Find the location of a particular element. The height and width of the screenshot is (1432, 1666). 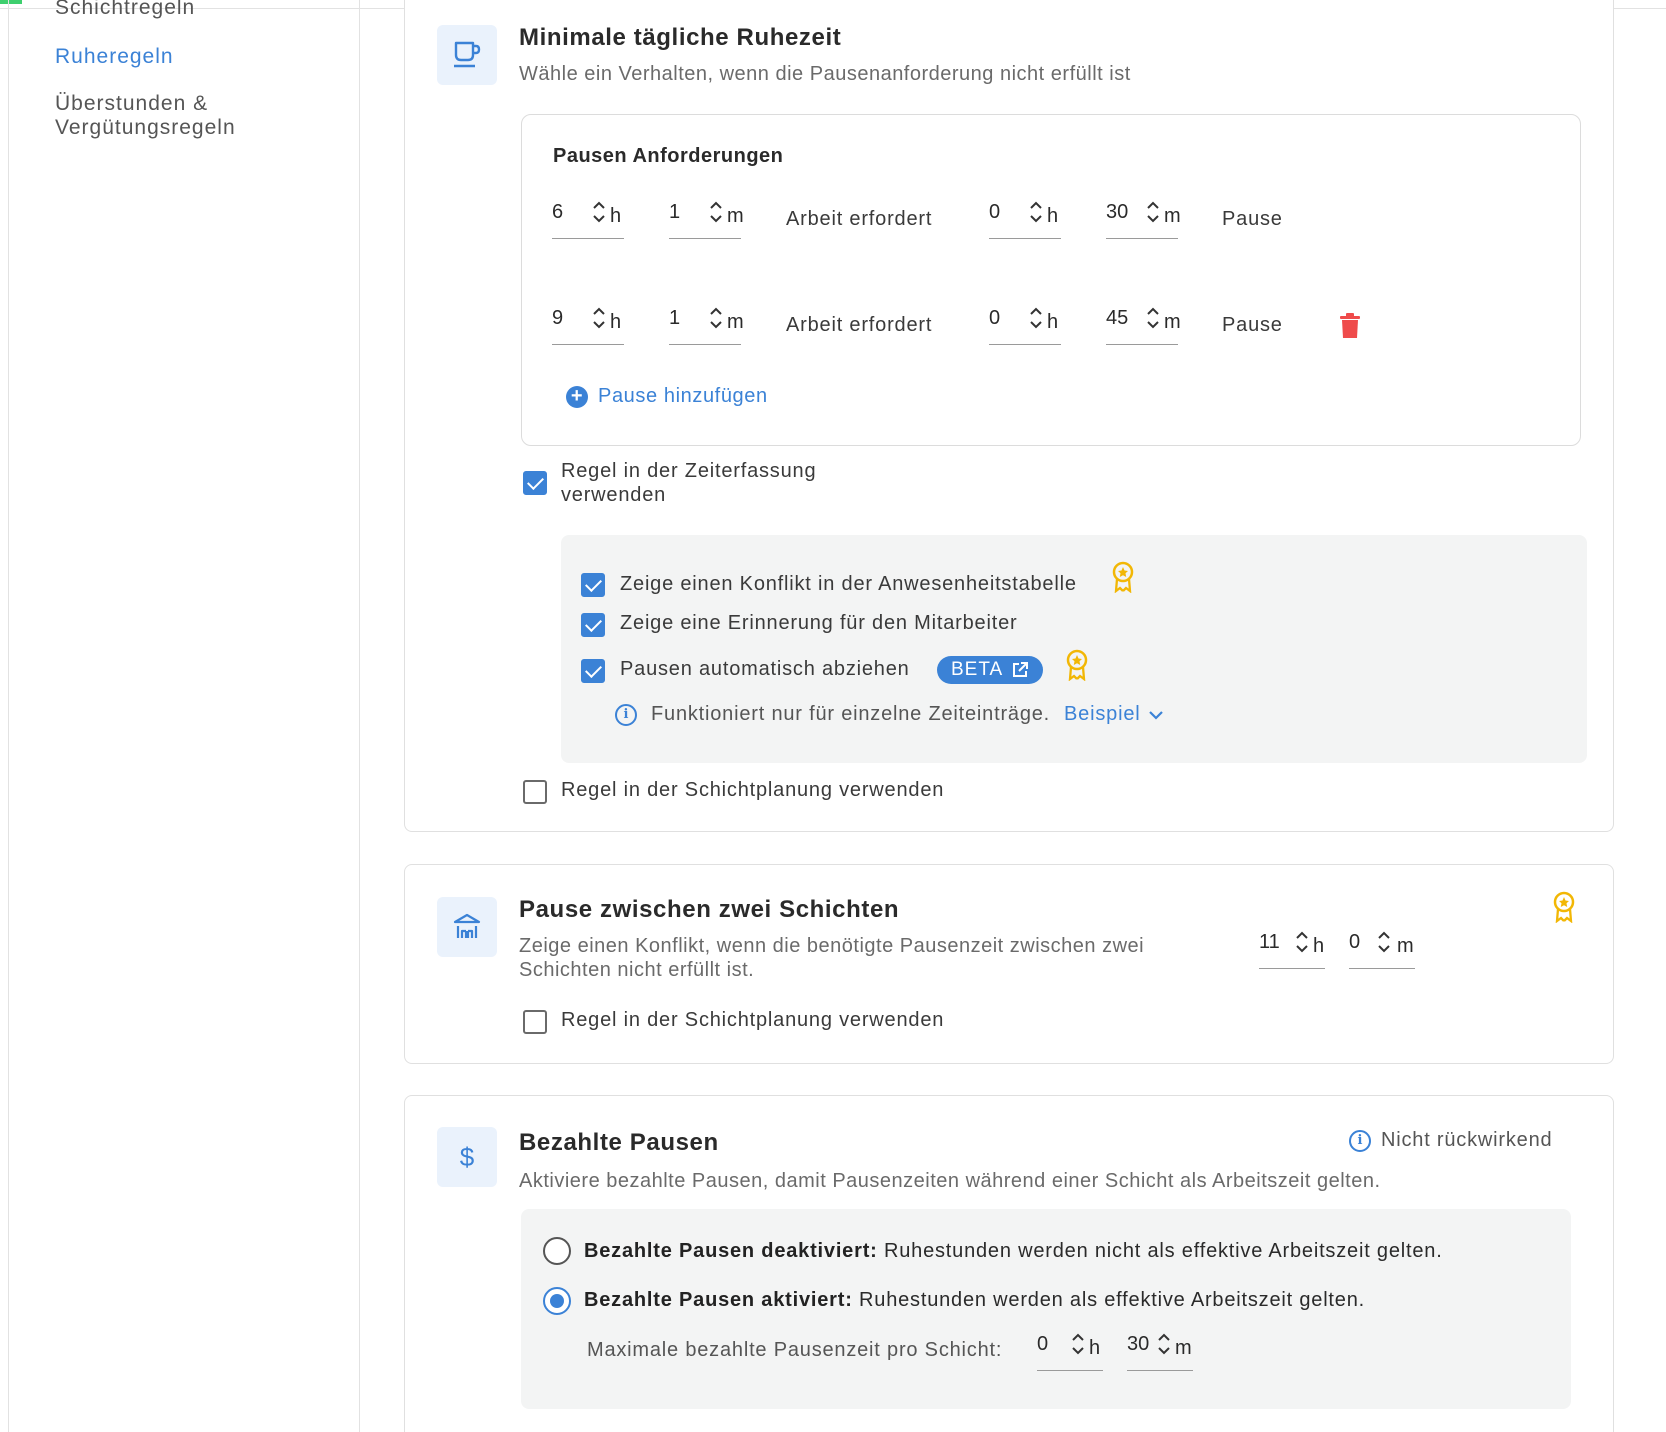

coffee-cup-icon is located at coordinates (467, 55).